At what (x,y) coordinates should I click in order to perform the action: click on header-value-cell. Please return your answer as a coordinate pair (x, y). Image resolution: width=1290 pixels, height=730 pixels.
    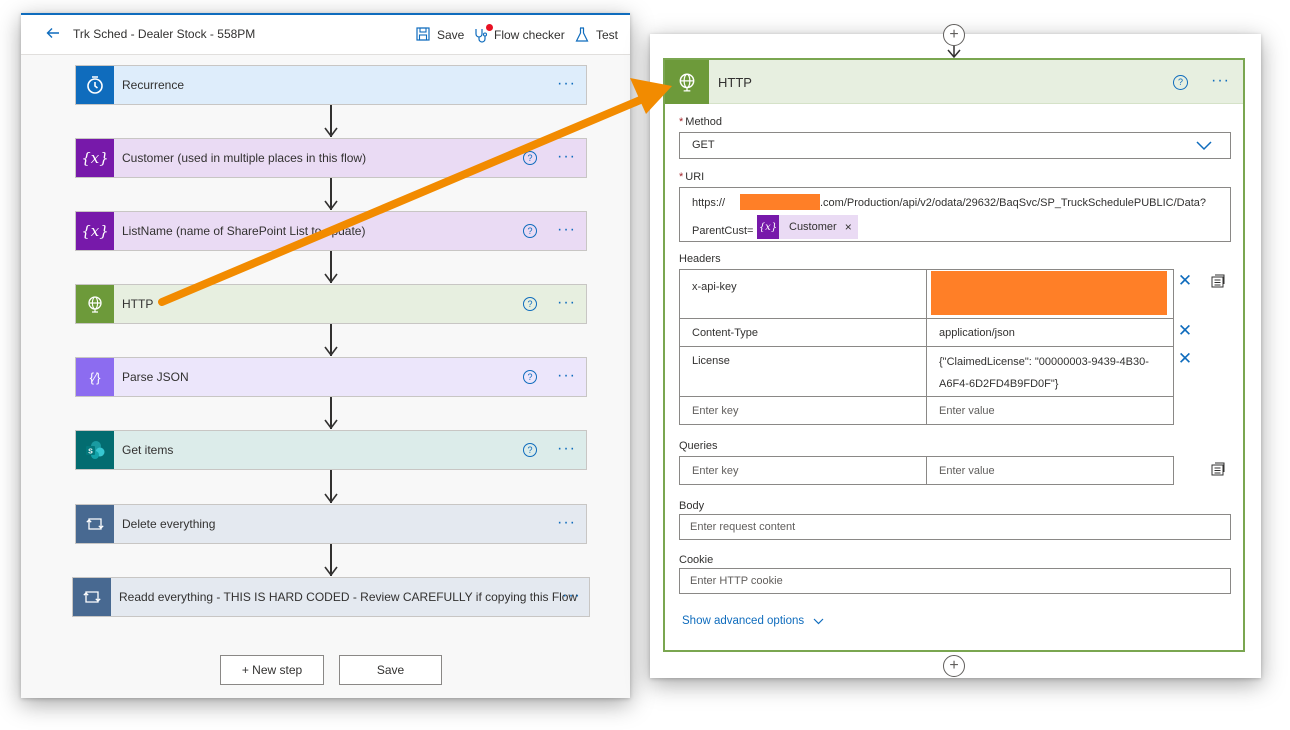
    Looking at the image, I should click on (1050, 294).